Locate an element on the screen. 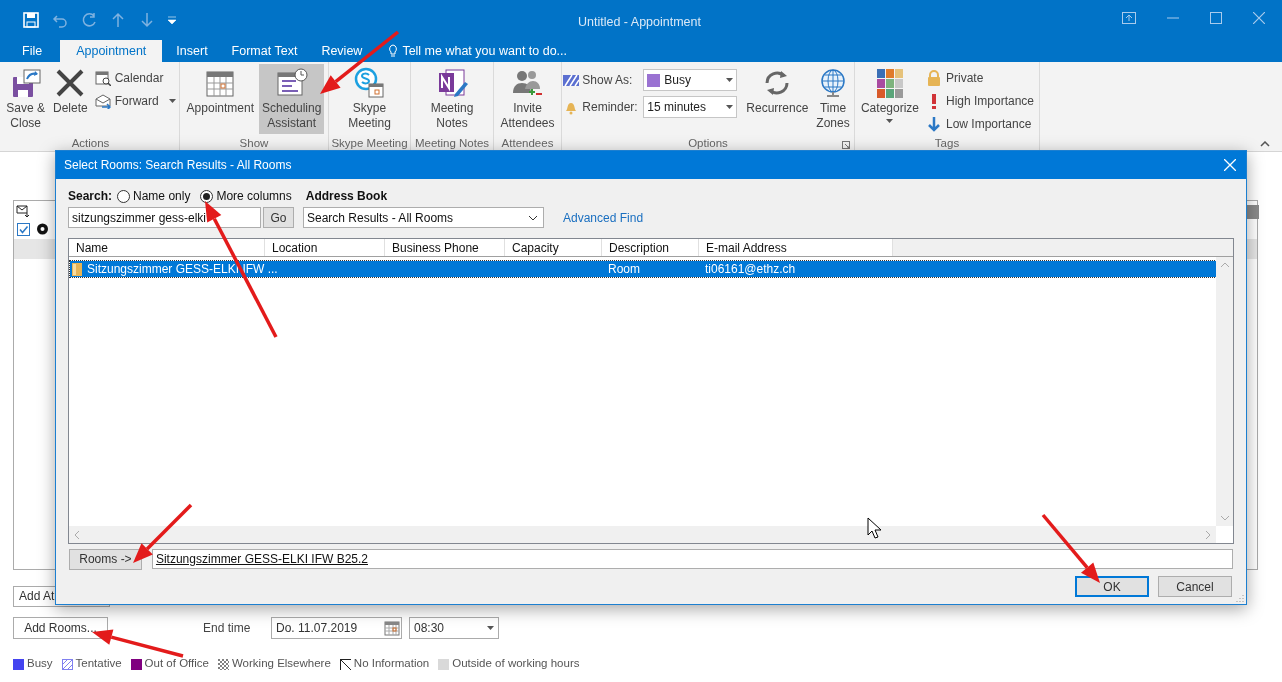 This screenshot has width=1282, height=682. lock-icon is located at coordinates (934, 78).